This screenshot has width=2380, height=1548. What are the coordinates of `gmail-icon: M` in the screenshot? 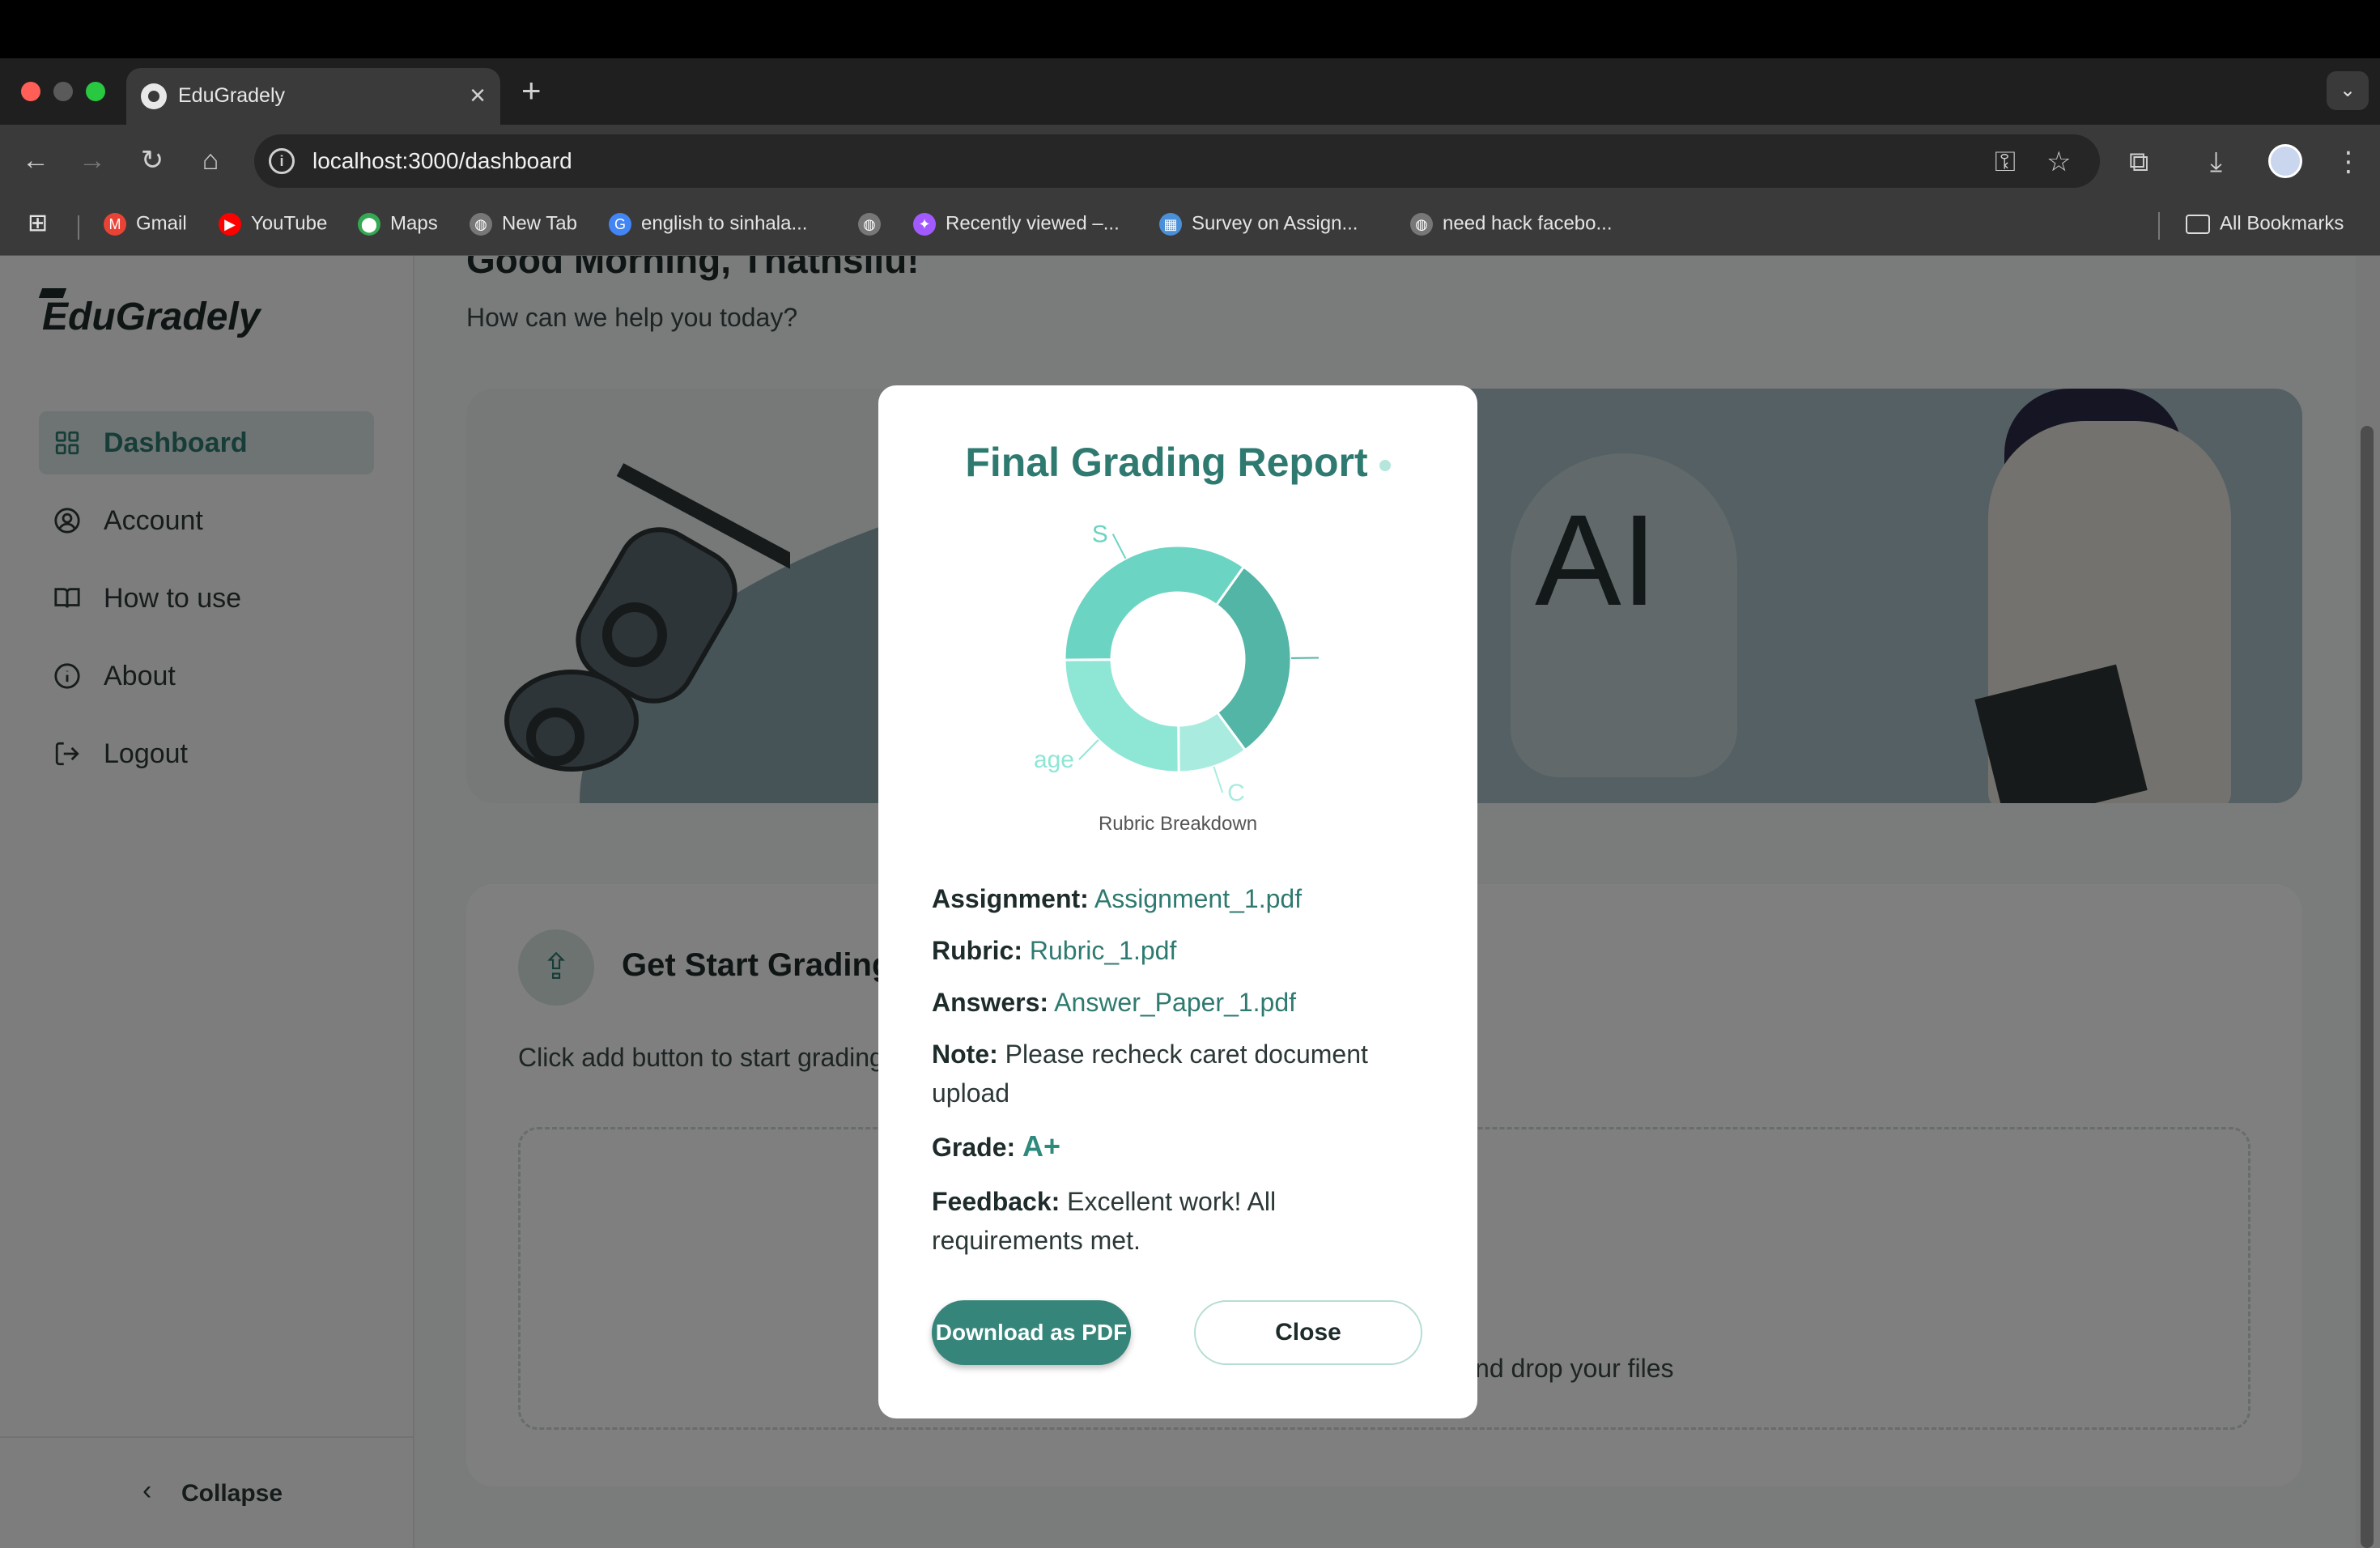 It's located at (115, 224).